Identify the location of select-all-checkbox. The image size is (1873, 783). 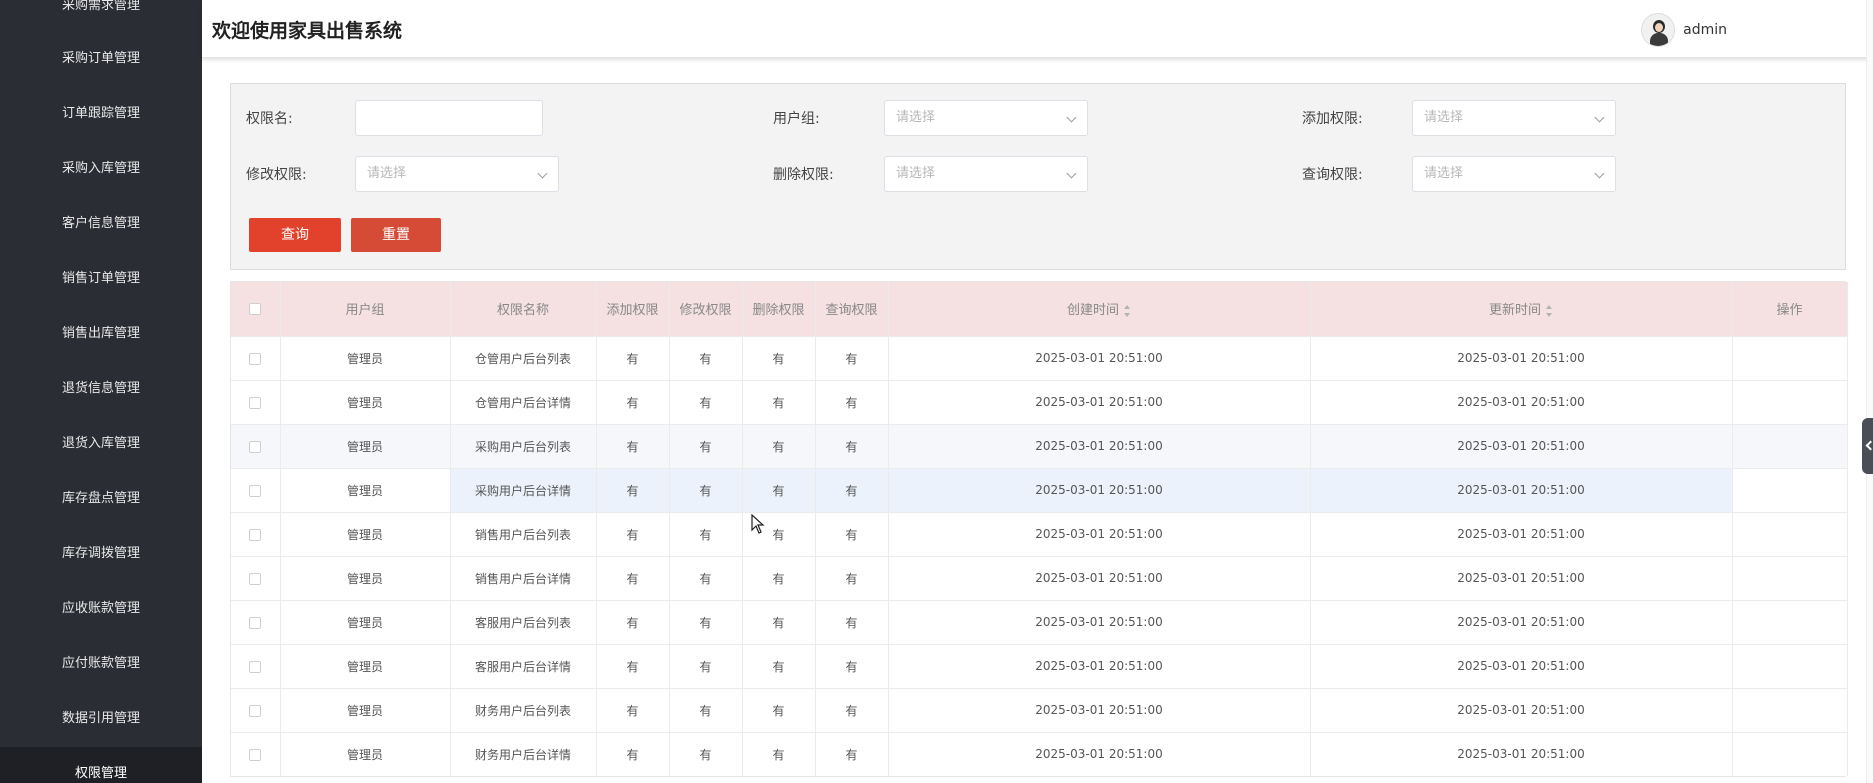
(255, 308).